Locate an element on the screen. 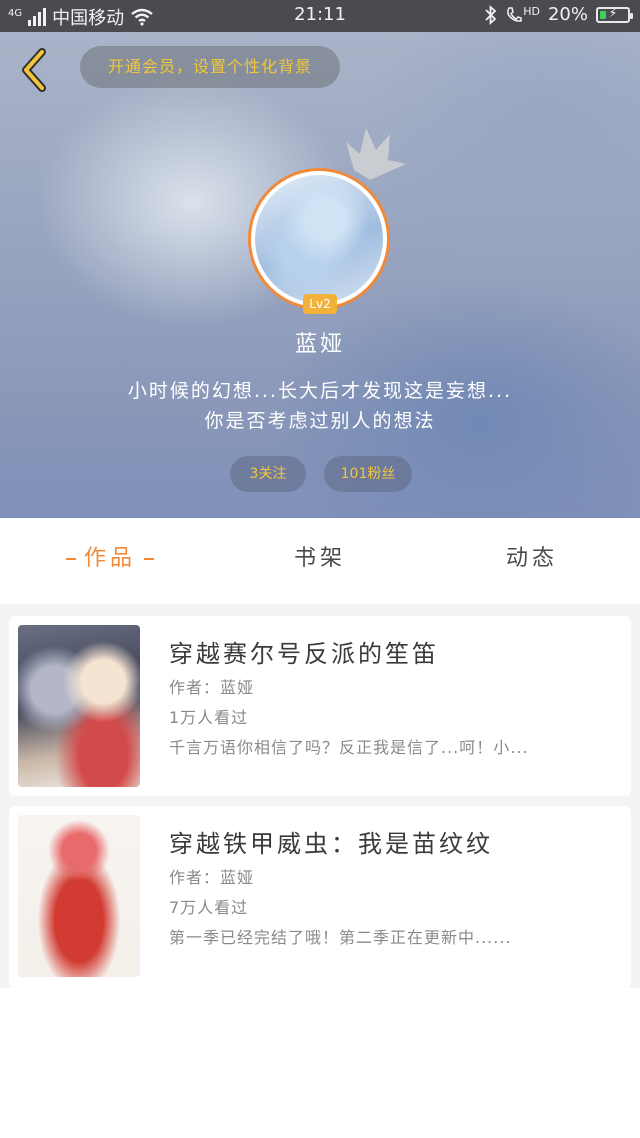 The width and height of the screenshot is (640, 1138). chevron-left-icon is located at coordinates (34, 70).